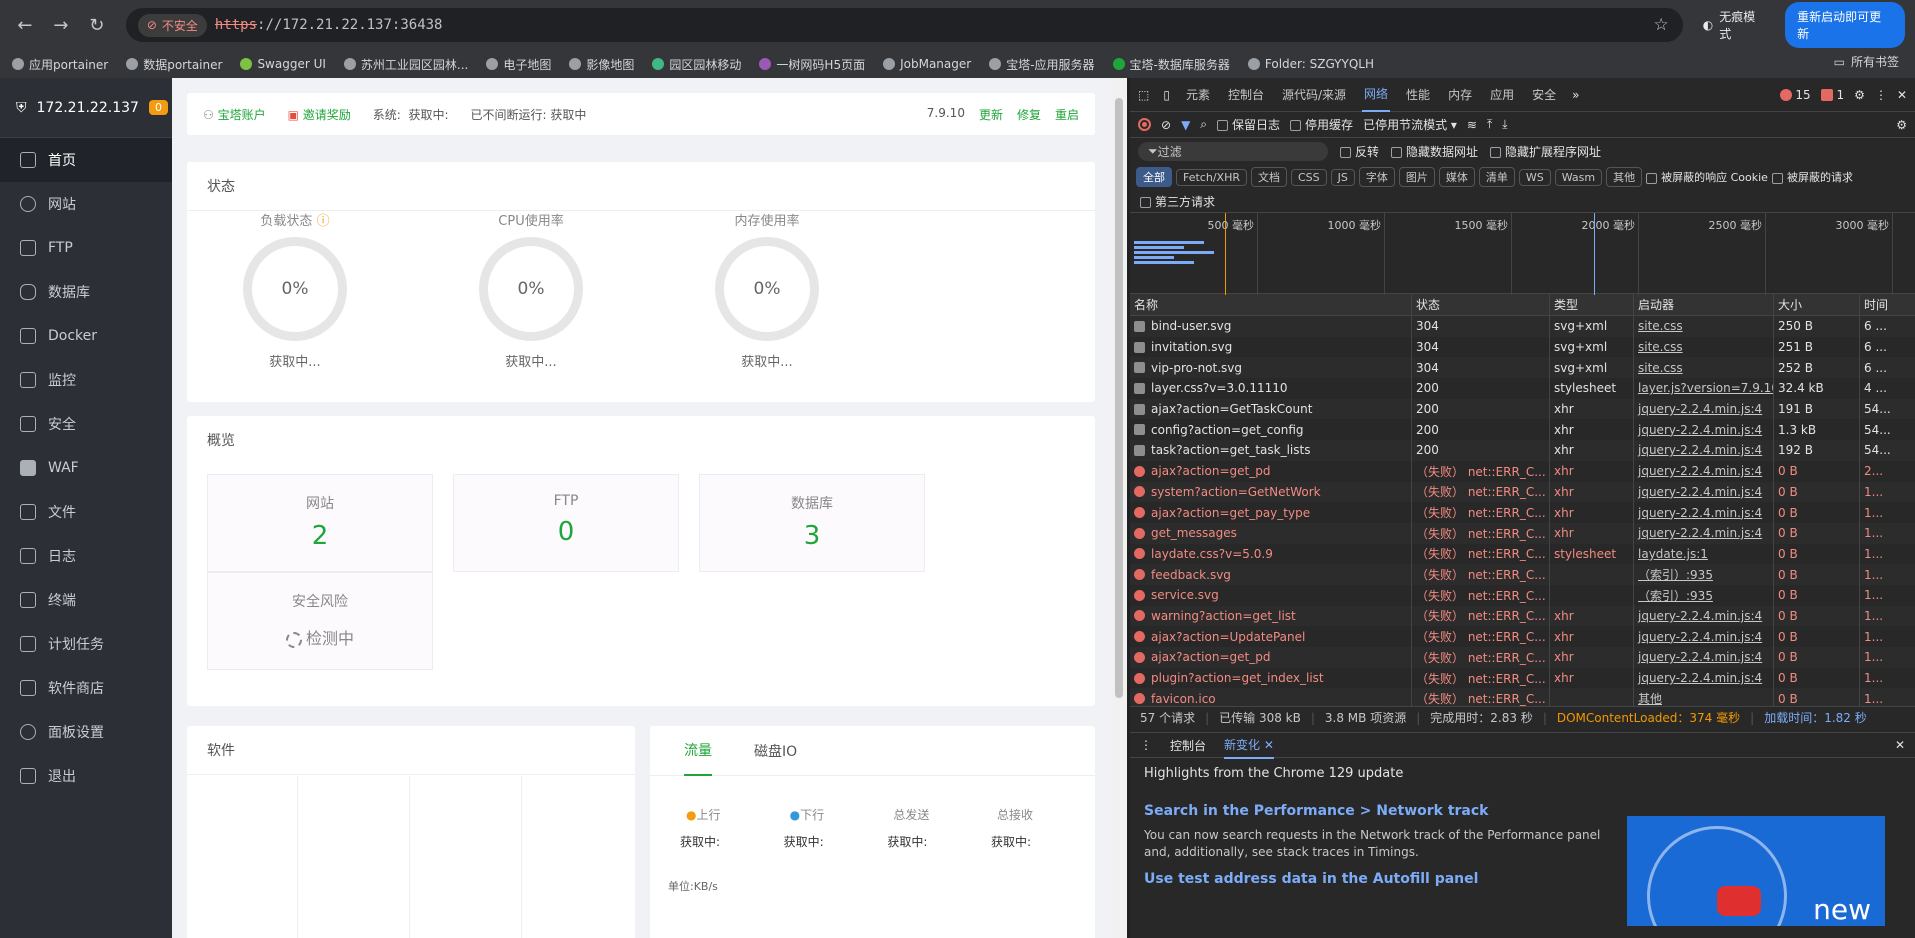 This screenshot has height=938, width=1915. Describe the element at coordinates (1481, 304) in the screenshot. I see `col-status: 状态` at that location.